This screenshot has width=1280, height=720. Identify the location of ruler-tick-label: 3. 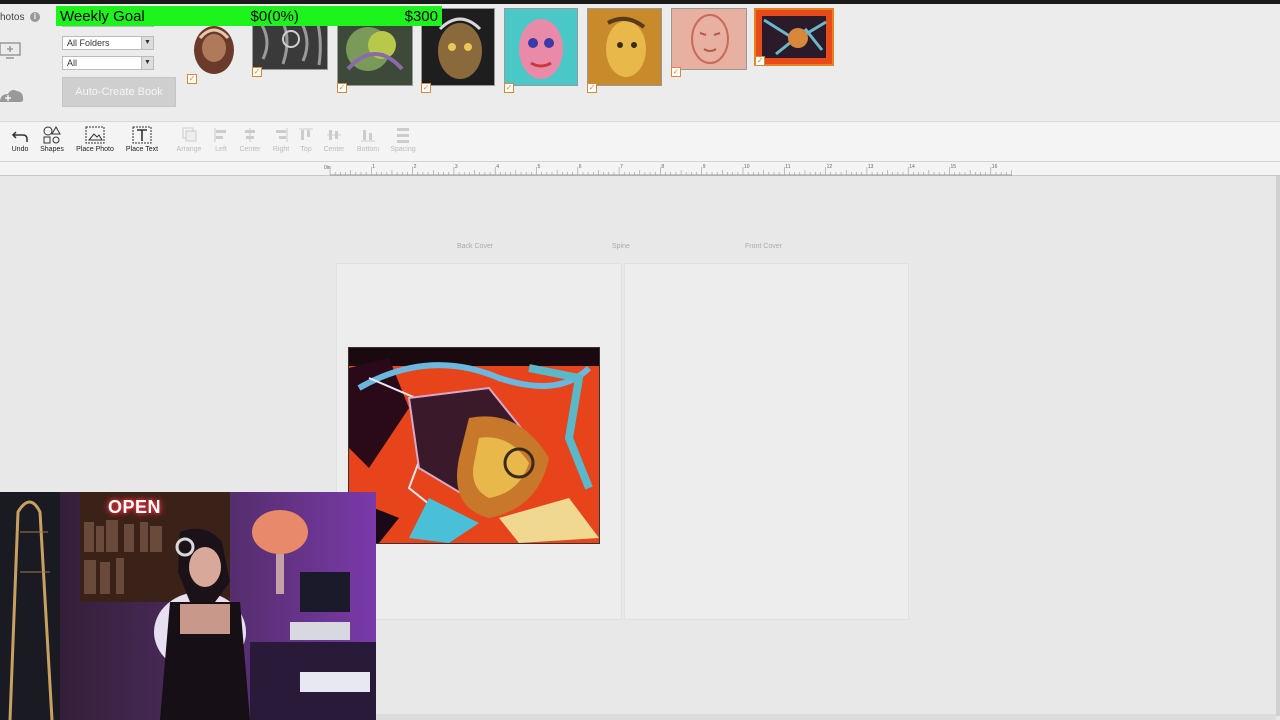
(456, 167).